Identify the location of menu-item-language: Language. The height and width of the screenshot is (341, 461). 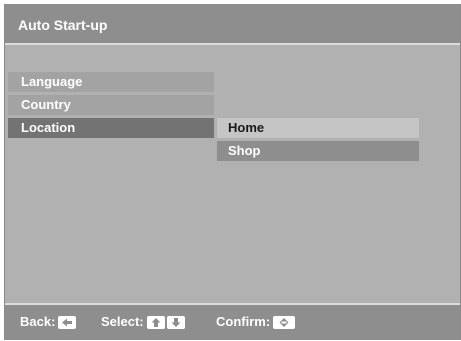
(111, 82).